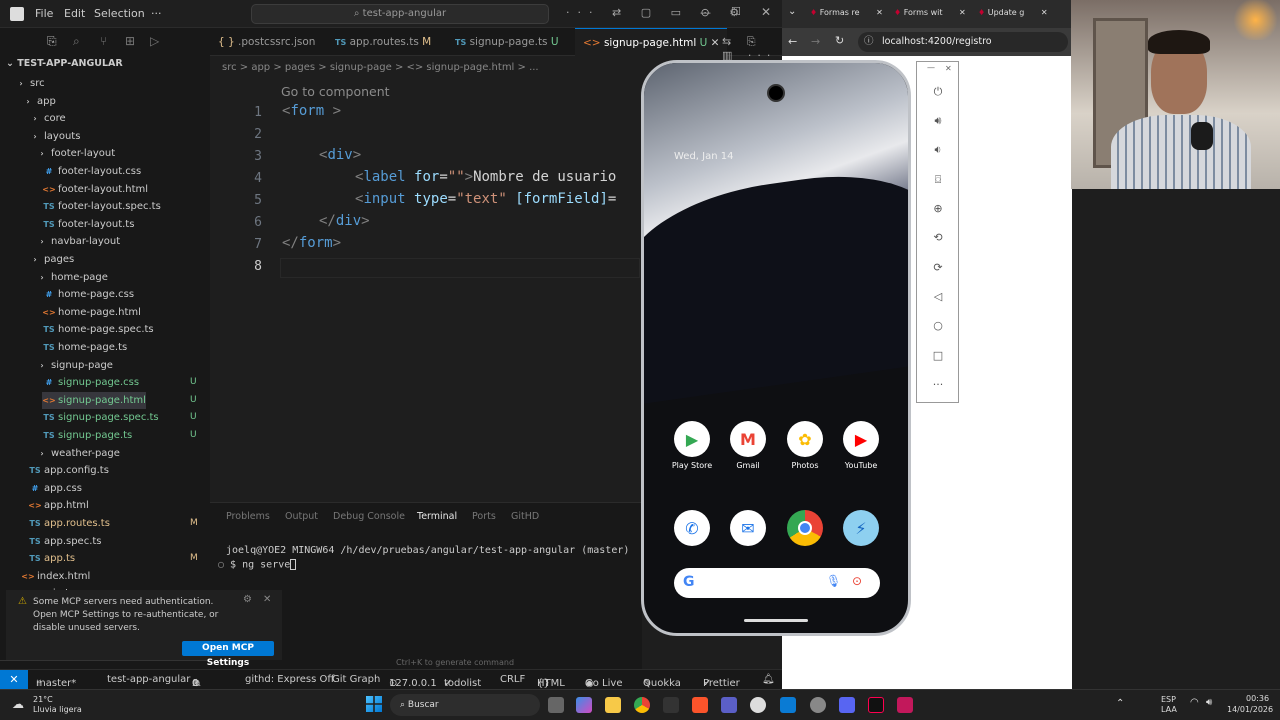 The width and height of the screenshot is (1280, 720). What do you see at coordinates (95, 189) in the screenshot?
I see `tree-file: <> footer-layout.html` at bounding box center [95, 189].